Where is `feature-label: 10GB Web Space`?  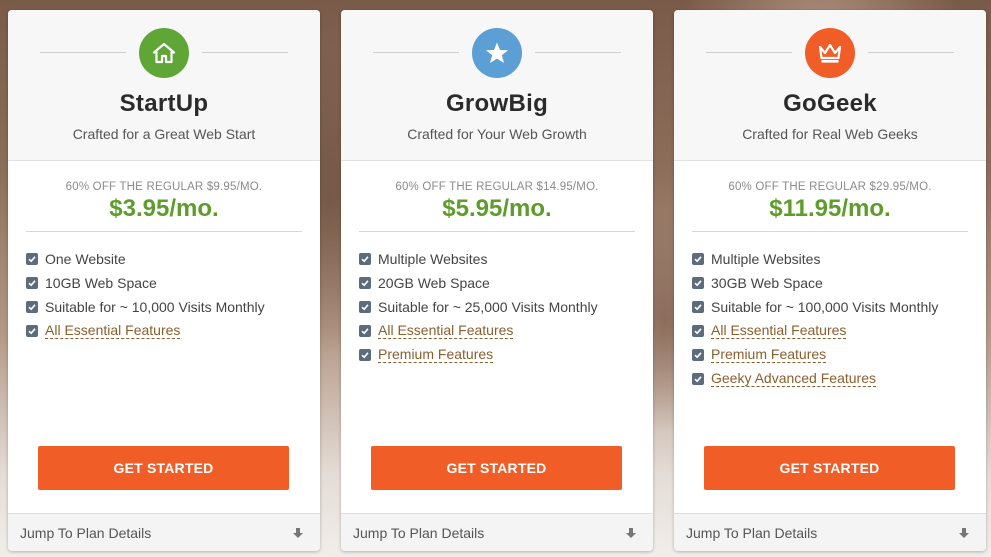
feature-label: 10GB Web Space is located at coordinates (101, 283).